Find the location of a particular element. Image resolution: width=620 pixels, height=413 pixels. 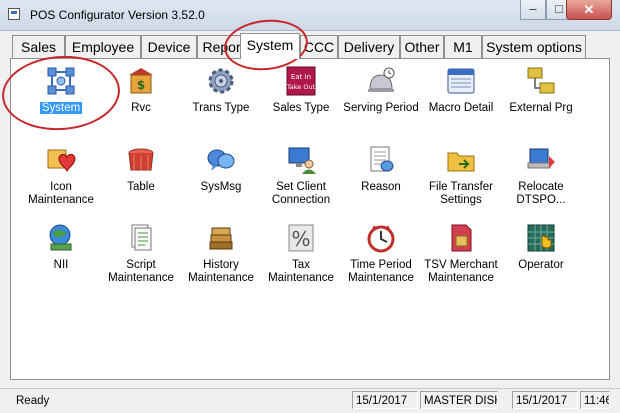

item-operator: Operator is located at coordinates (541, 255).